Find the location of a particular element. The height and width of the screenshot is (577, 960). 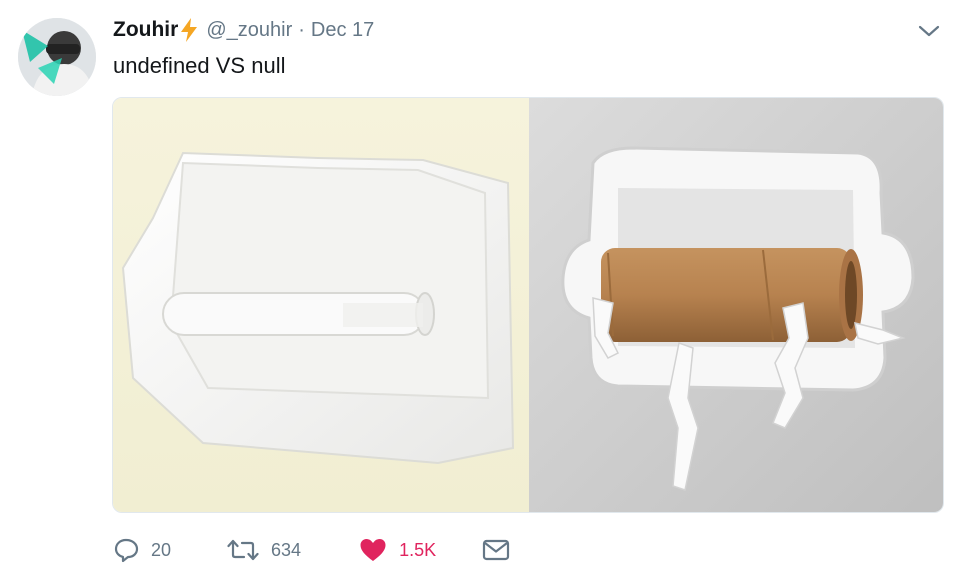

retweet-count: 634 is located at coordinates (286, 549).